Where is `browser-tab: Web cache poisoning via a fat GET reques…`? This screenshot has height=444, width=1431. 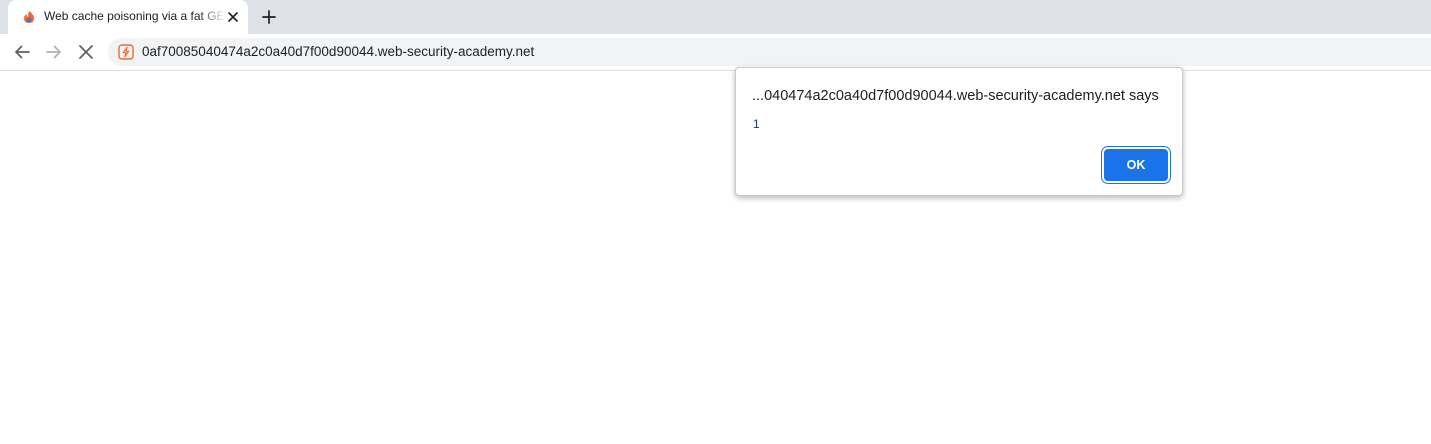
browser-tab: Web cache poisoning via a fat GET reques… is located at coordinates (128, 17).